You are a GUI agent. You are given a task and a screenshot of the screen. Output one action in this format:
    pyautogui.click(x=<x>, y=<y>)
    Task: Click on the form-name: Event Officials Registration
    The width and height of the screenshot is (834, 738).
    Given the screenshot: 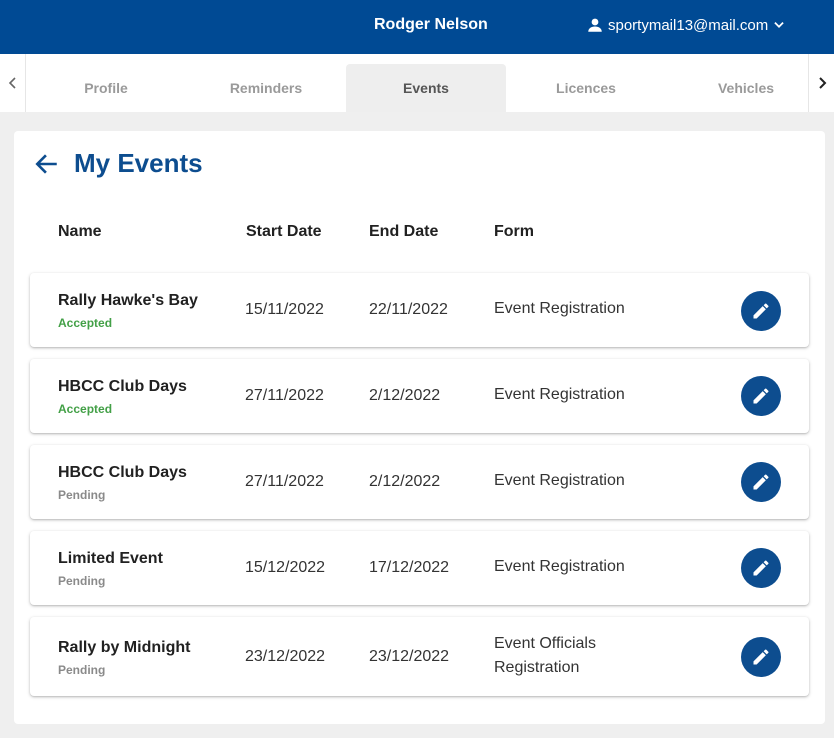 What is the action you would take?
    pyautogui.click(x=545, y=655)
    